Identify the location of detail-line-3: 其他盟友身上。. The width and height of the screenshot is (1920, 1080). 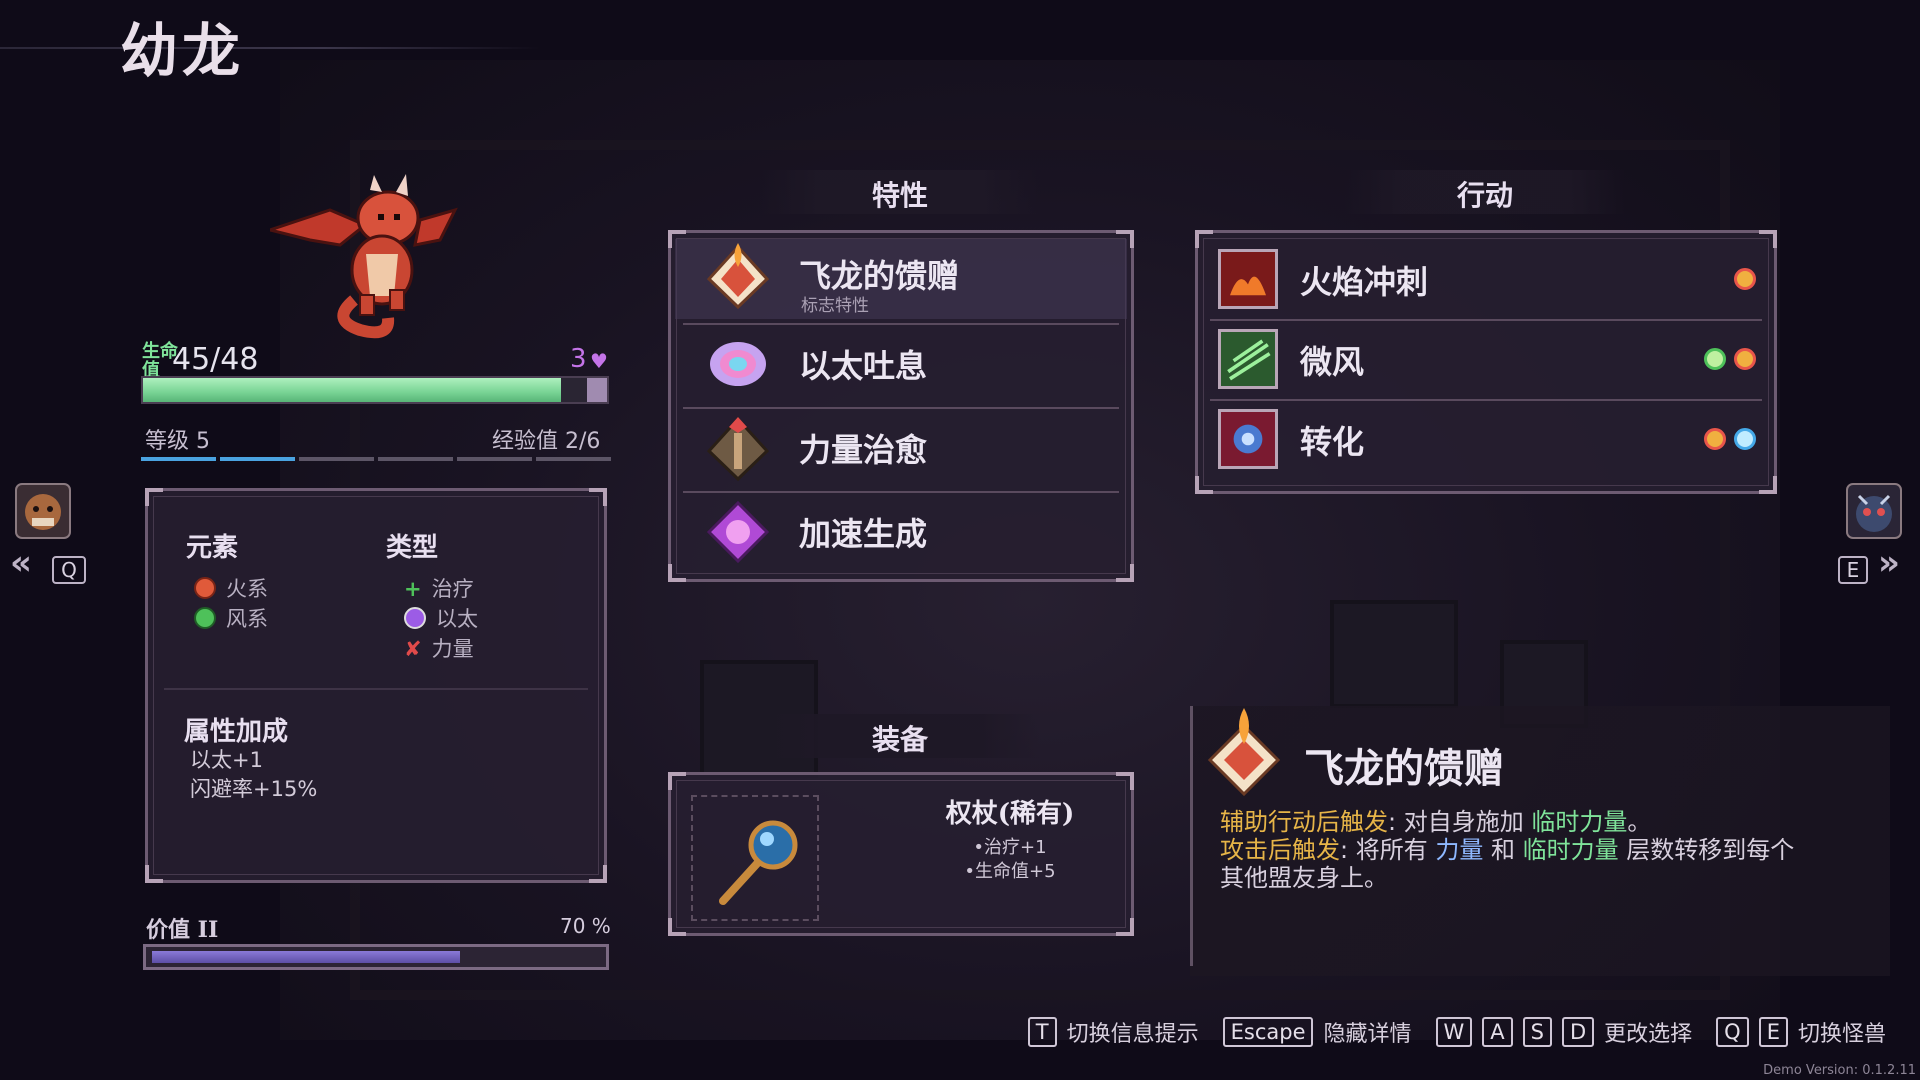
(1304, 878).